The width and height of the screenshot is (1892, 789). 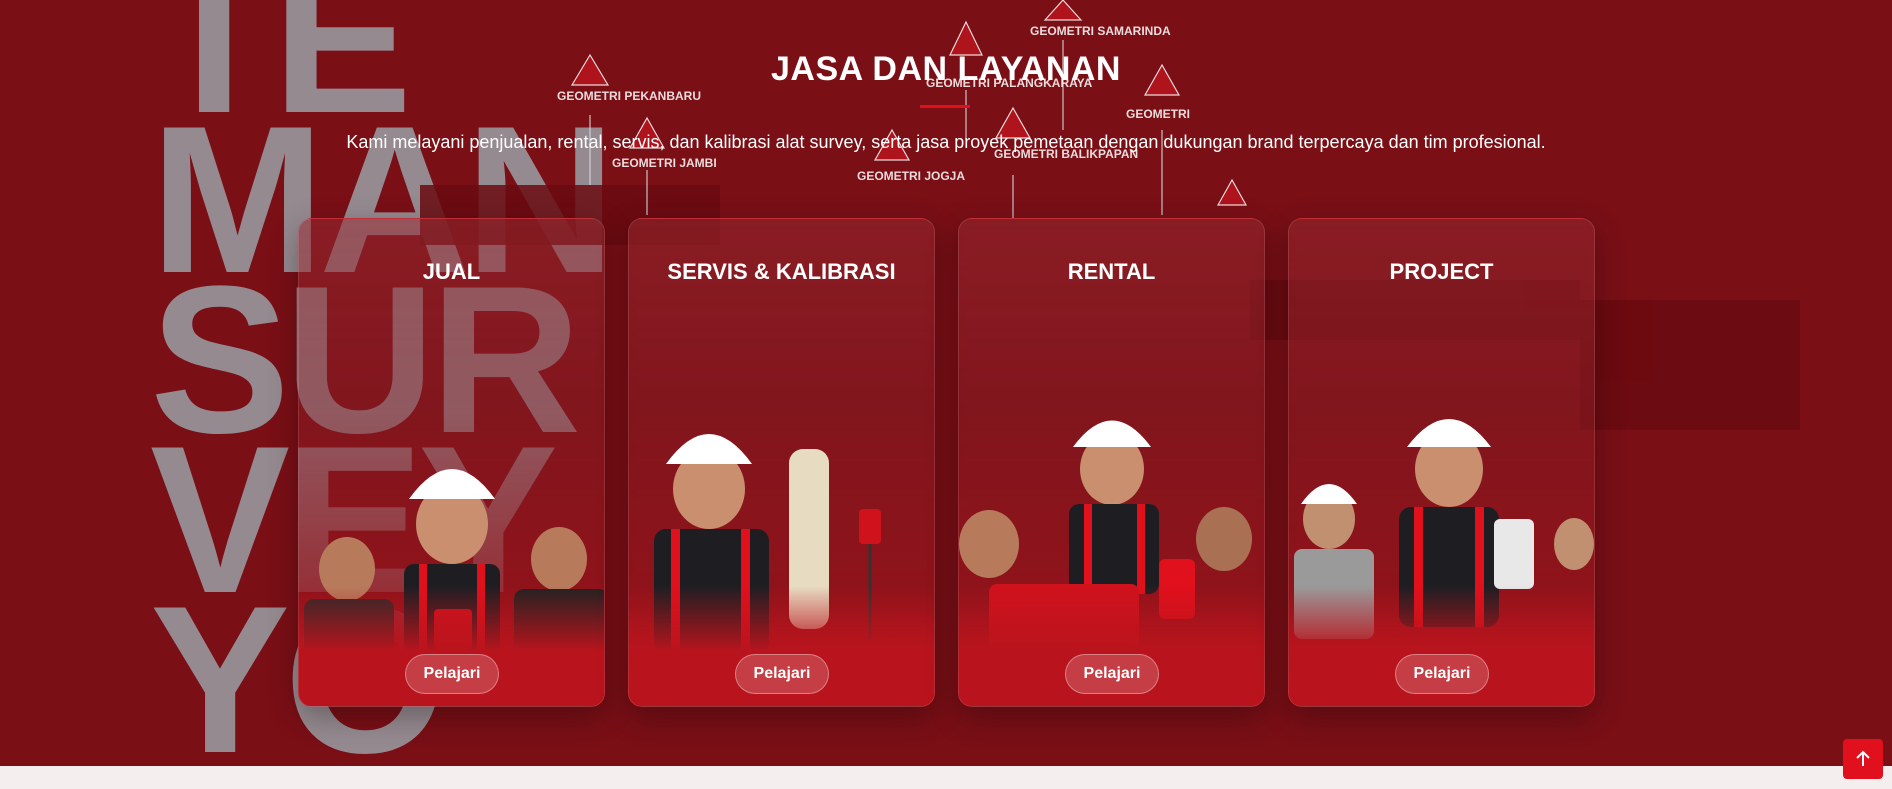 I want to click on arrow-up-icon, so click(x=1863, y=758).